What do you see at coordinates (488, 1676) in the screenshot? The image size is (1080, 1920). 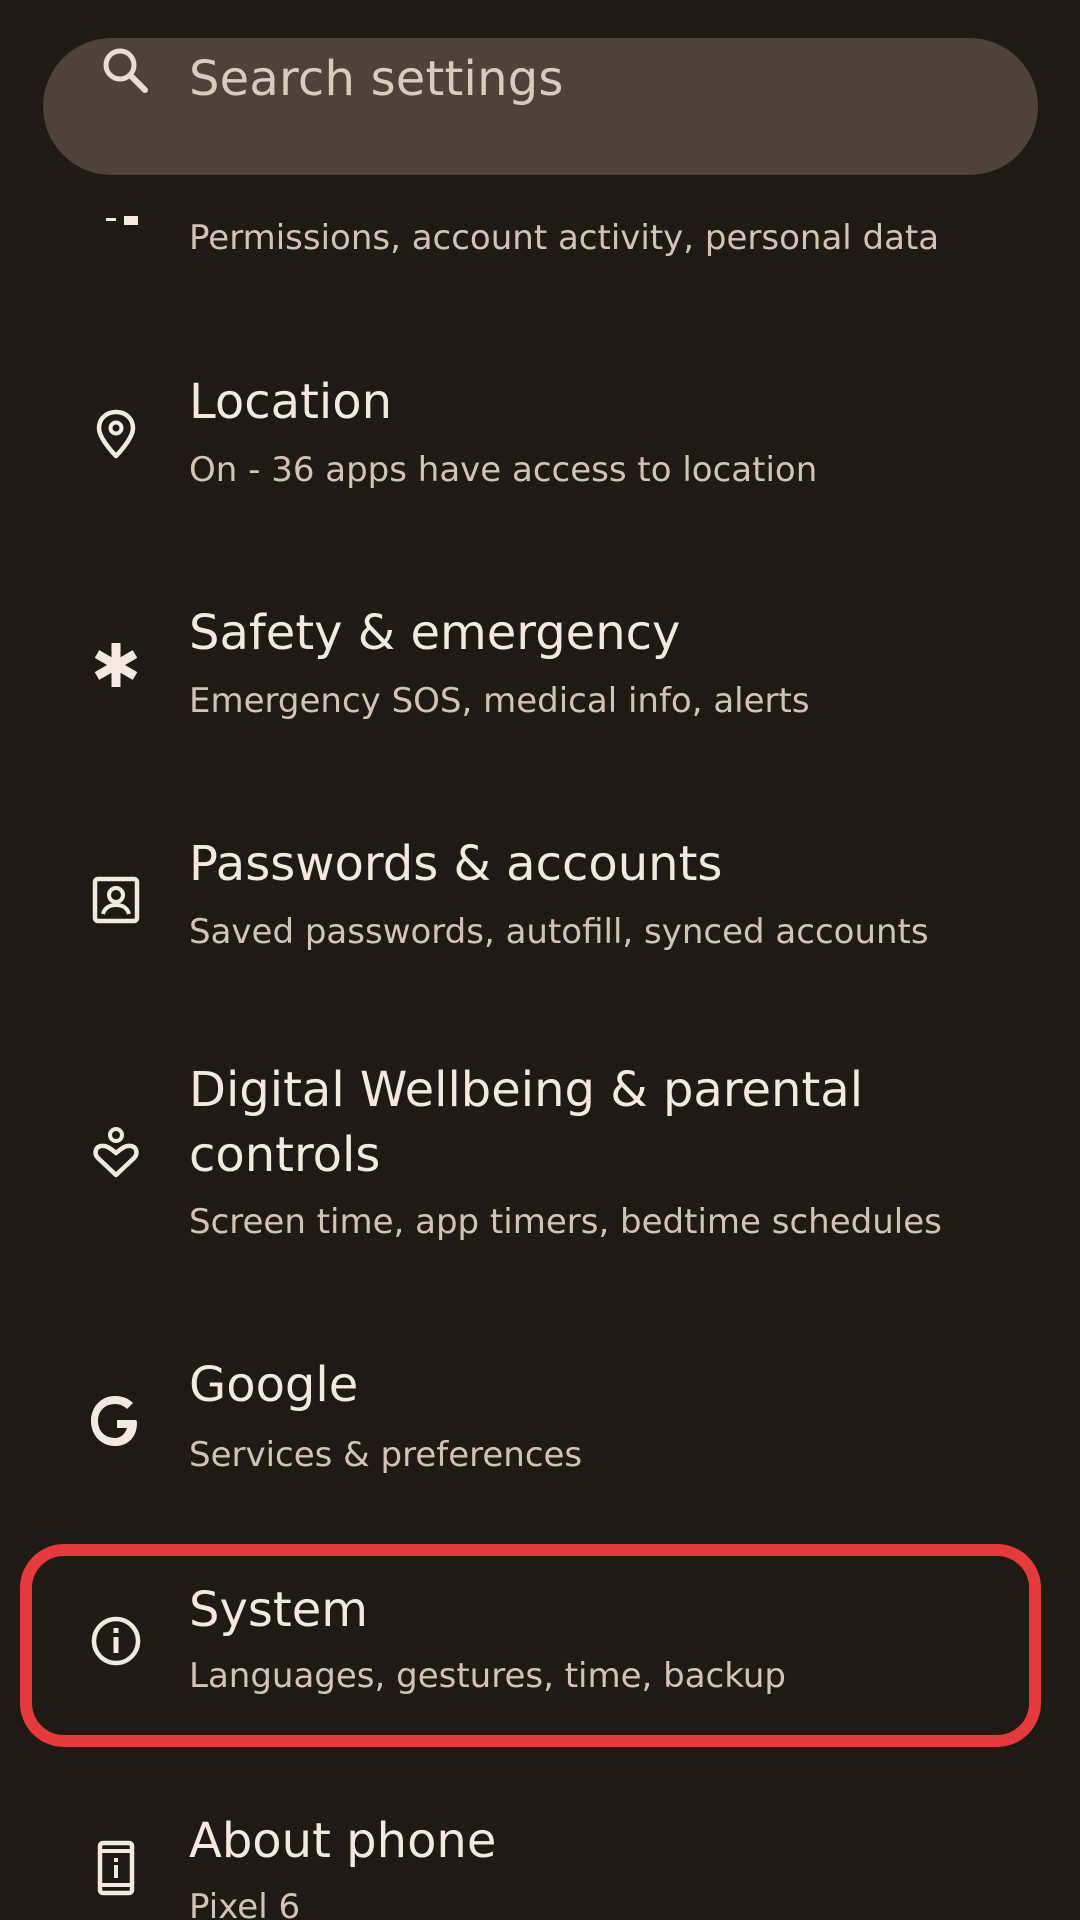 I see `settings-item-subtitle: Languages, gestures, time, backup` at bounding box center [488, 1676].